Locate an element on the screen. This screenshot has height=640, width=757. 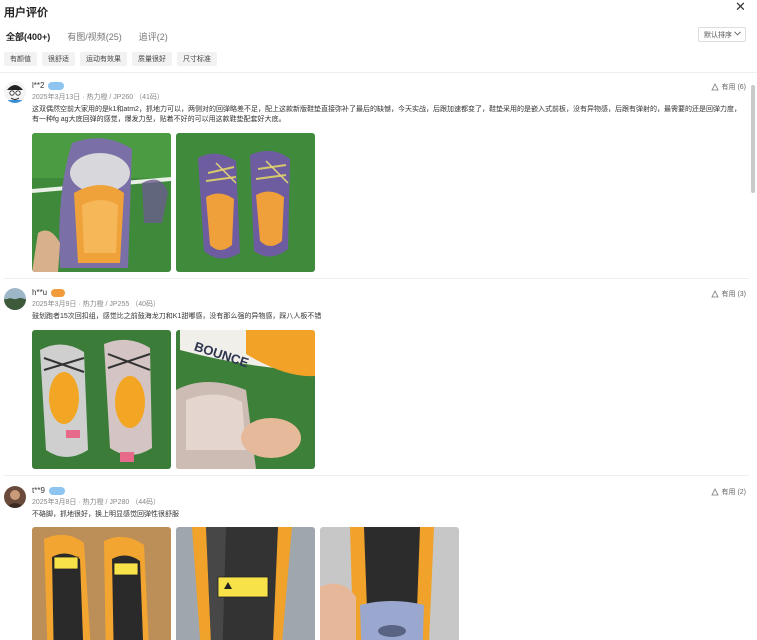
review-meta: 2025年3月9日 · 热力橙 / JP255 （40码） is located at coordinates (96, 304).